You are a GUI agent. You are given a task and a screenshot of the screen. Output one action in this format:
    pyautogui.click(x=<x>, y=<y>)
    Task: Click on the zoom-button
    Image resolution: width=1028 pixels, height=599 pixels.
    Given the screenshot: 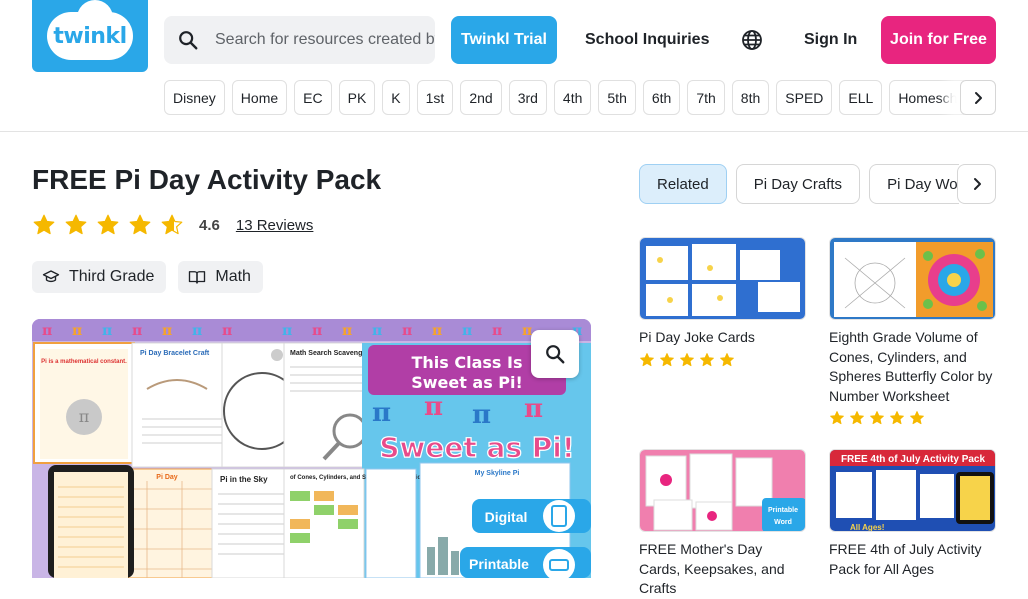 What is the action you would take?
    pyautogui.click(x=555, y=354)
    